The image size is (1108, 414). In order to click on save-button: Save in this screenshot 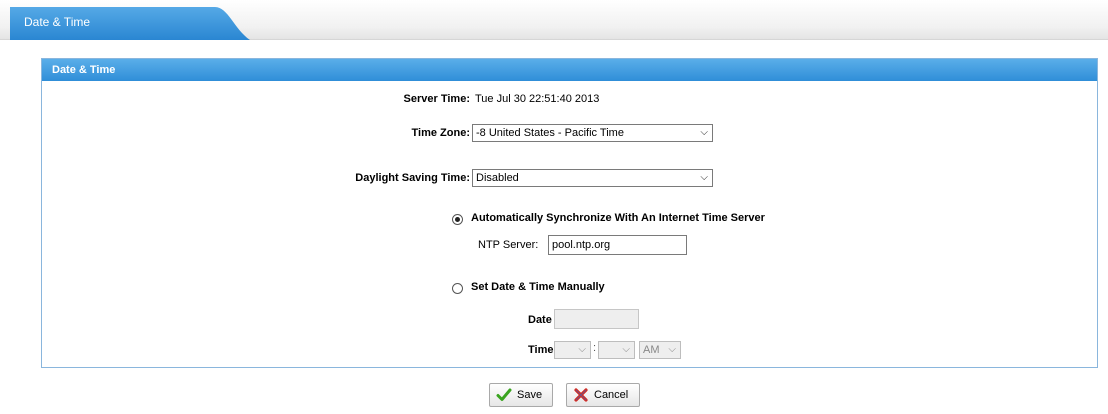, I will do `click(521, 395)`.